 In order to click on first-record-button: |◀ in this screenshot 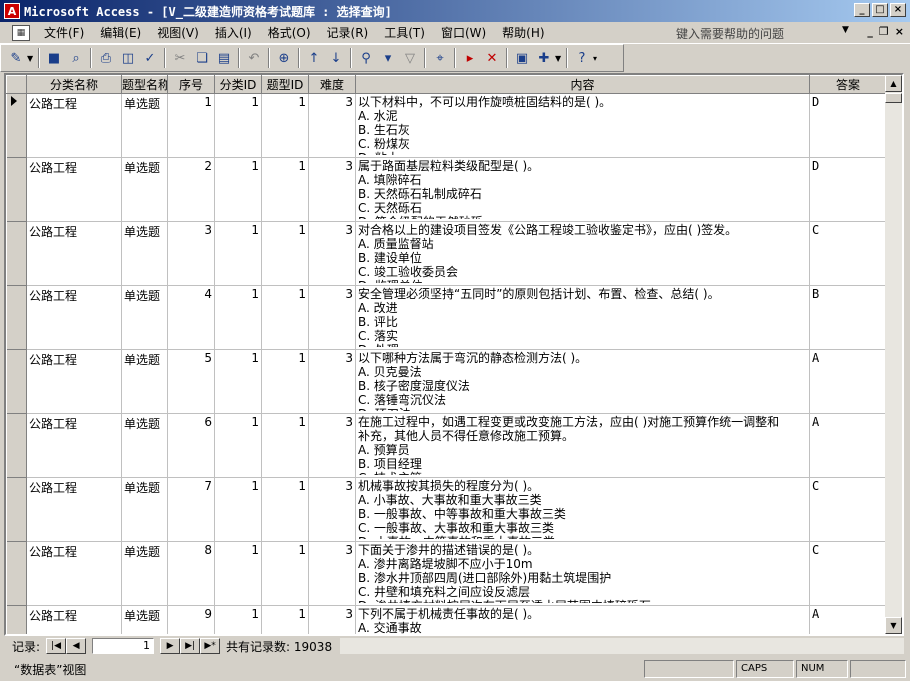, I will do `click(56, 646)`.